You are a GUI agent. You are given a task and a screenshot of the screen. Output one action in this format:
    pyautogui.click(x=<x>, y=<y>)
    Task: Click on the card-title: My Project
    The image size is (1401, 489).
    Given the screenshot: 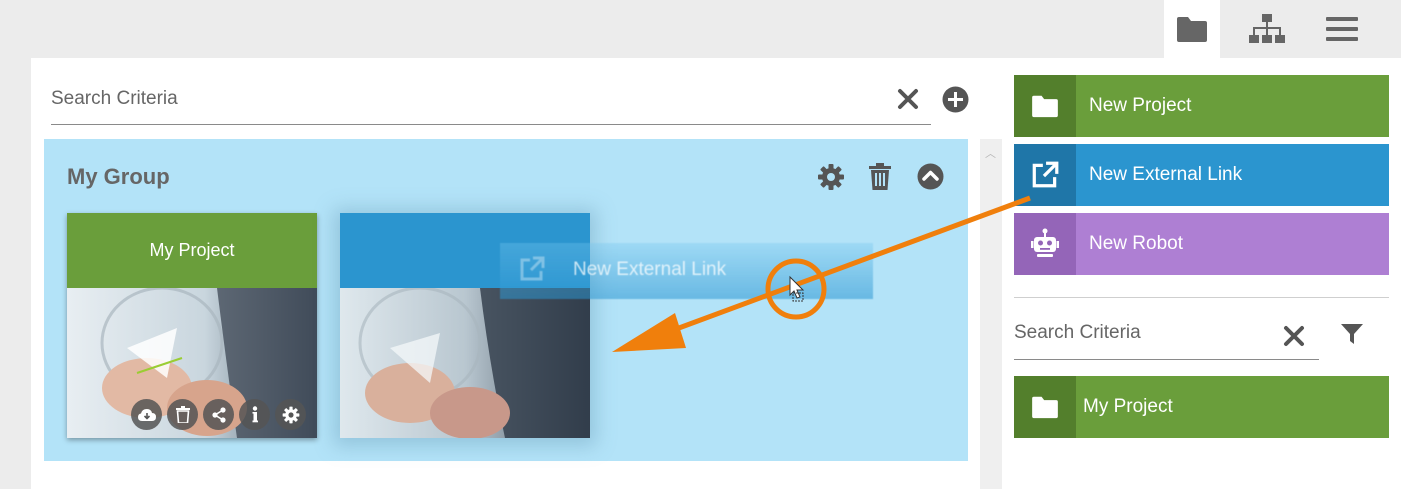 What is the action you would take?
    pyautogui.click(x=192, y=250)
    